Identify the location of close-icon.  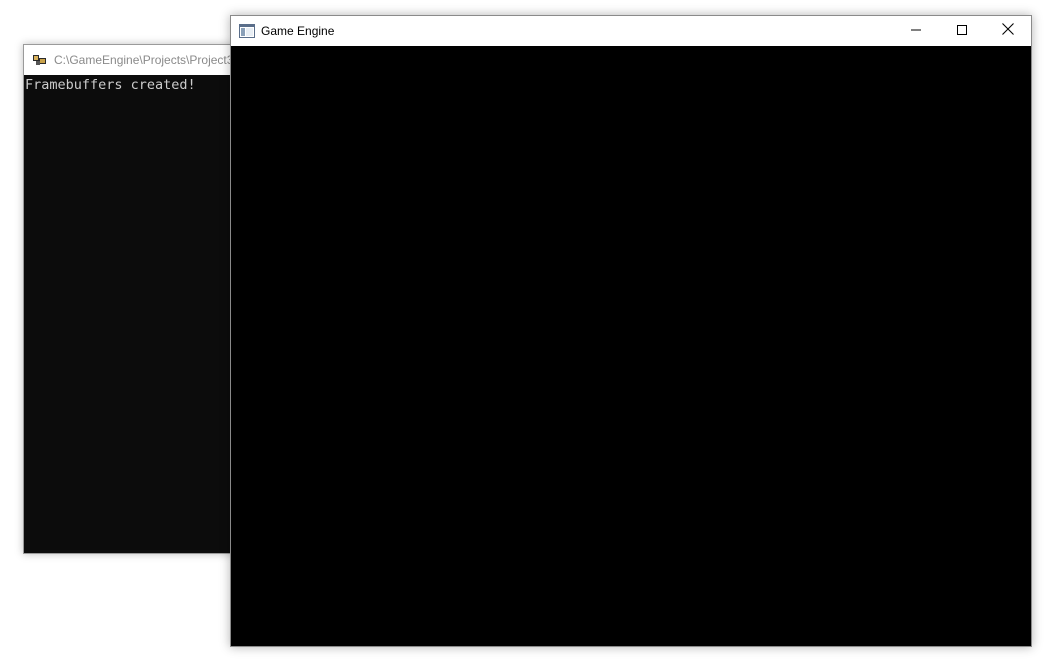
(1008, 31).